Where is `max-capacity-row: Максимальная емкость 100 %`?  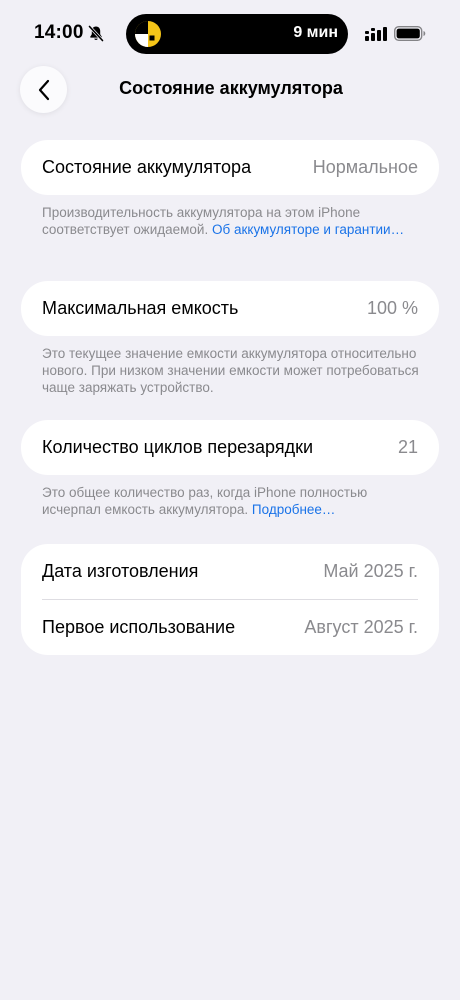
max-capacity-row: Максимальная емкость 100 % is located at coordinates (230, 308).